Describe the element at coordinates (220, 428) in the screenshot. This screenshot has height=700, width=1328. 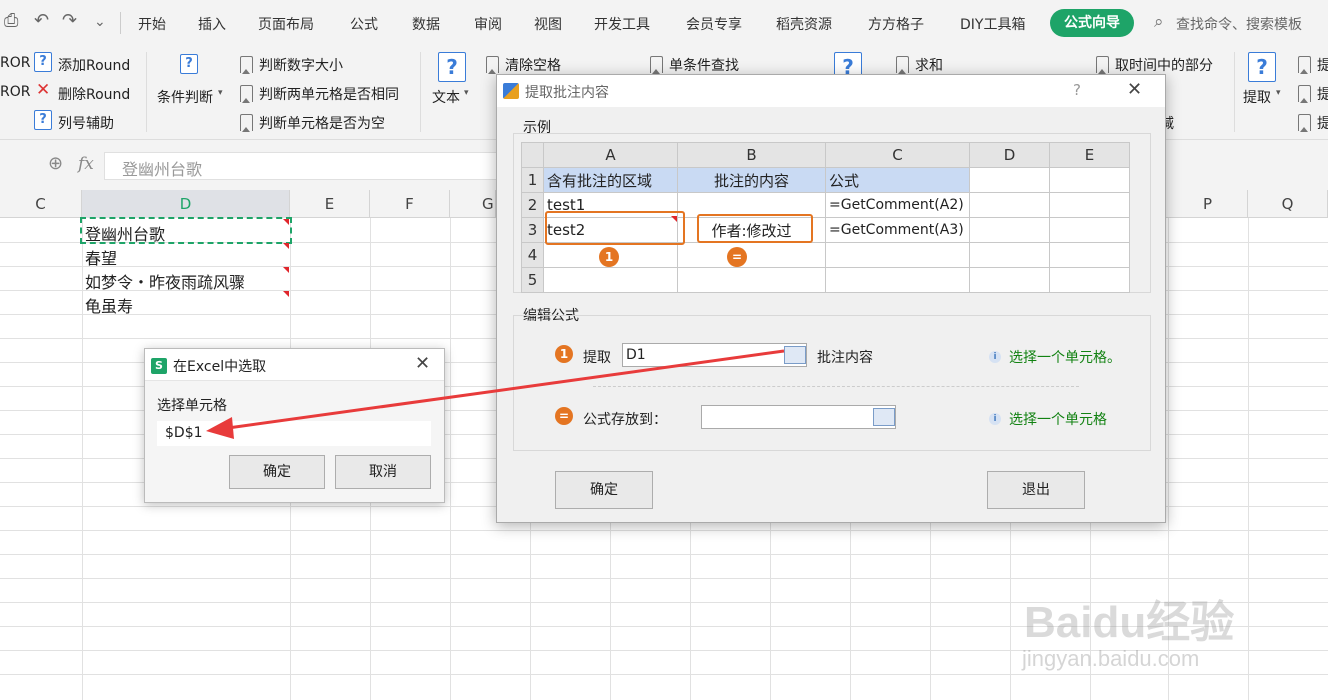
I see `arrow-head` at that location.